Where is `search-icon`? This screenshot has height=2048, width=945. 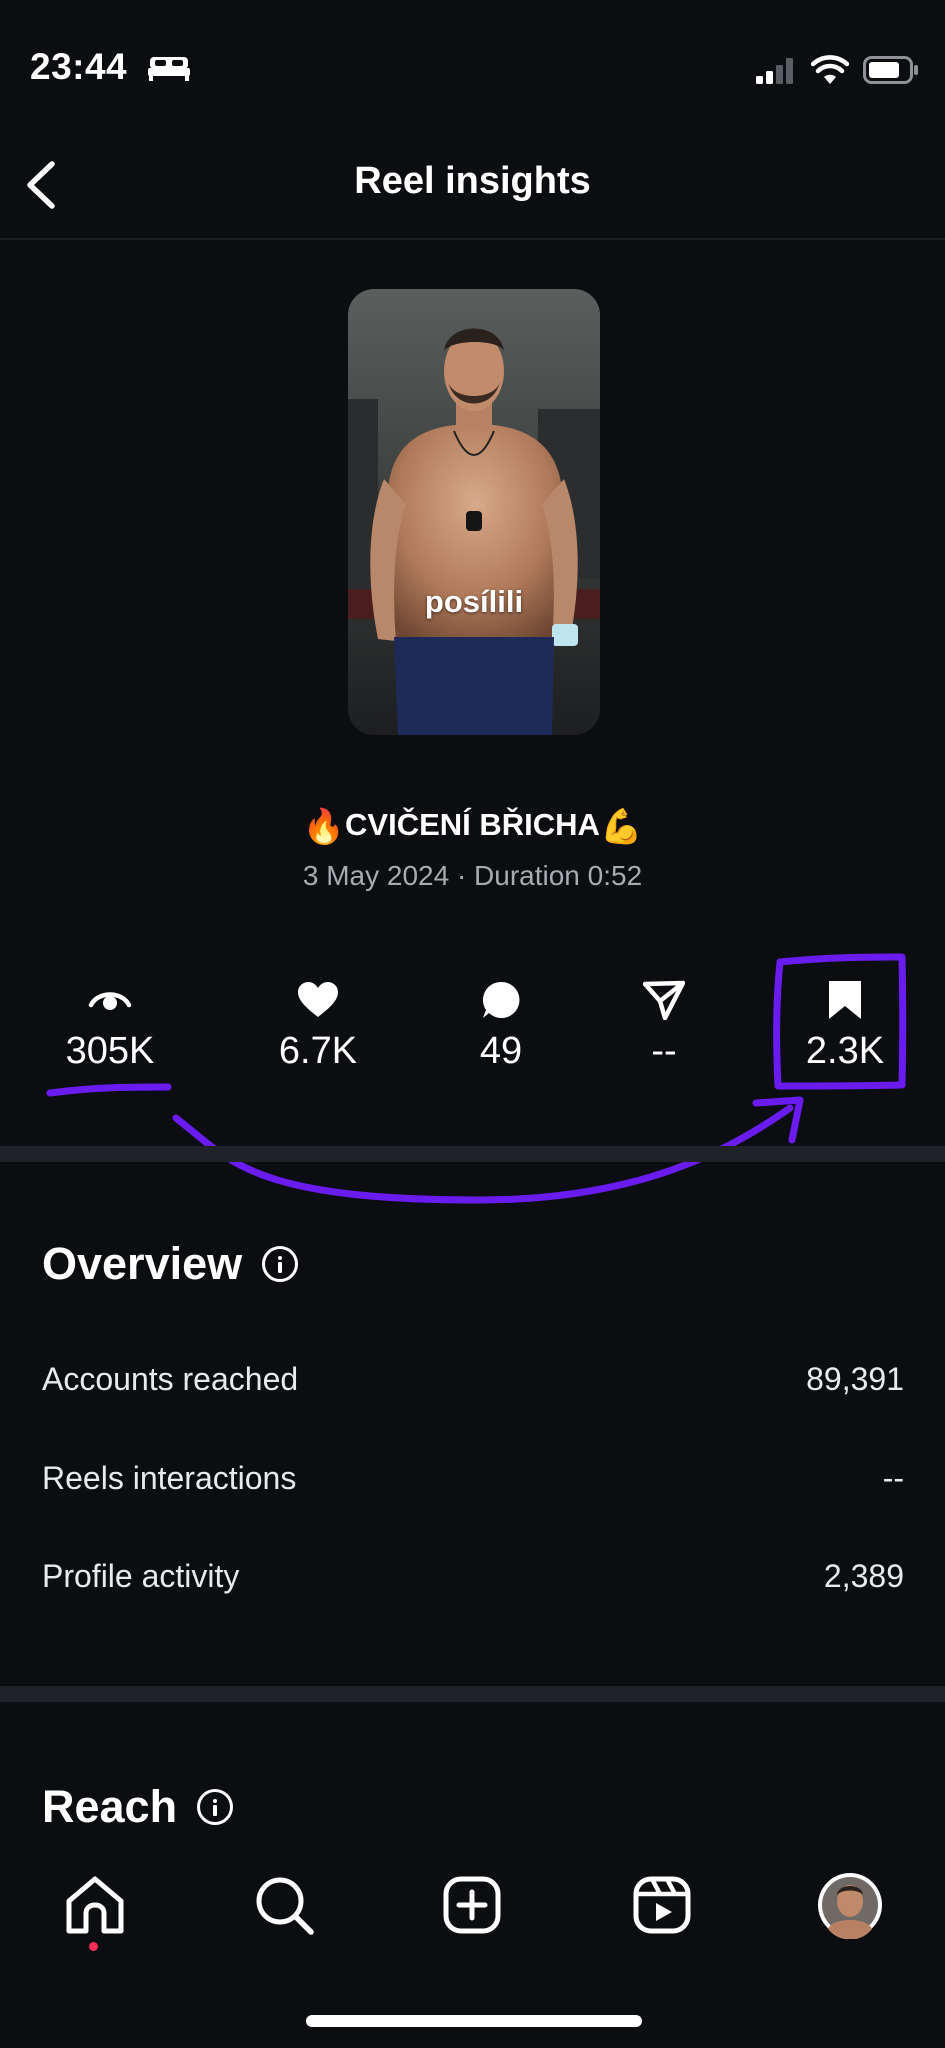 search-icon is located at coordinates (285, 1906).